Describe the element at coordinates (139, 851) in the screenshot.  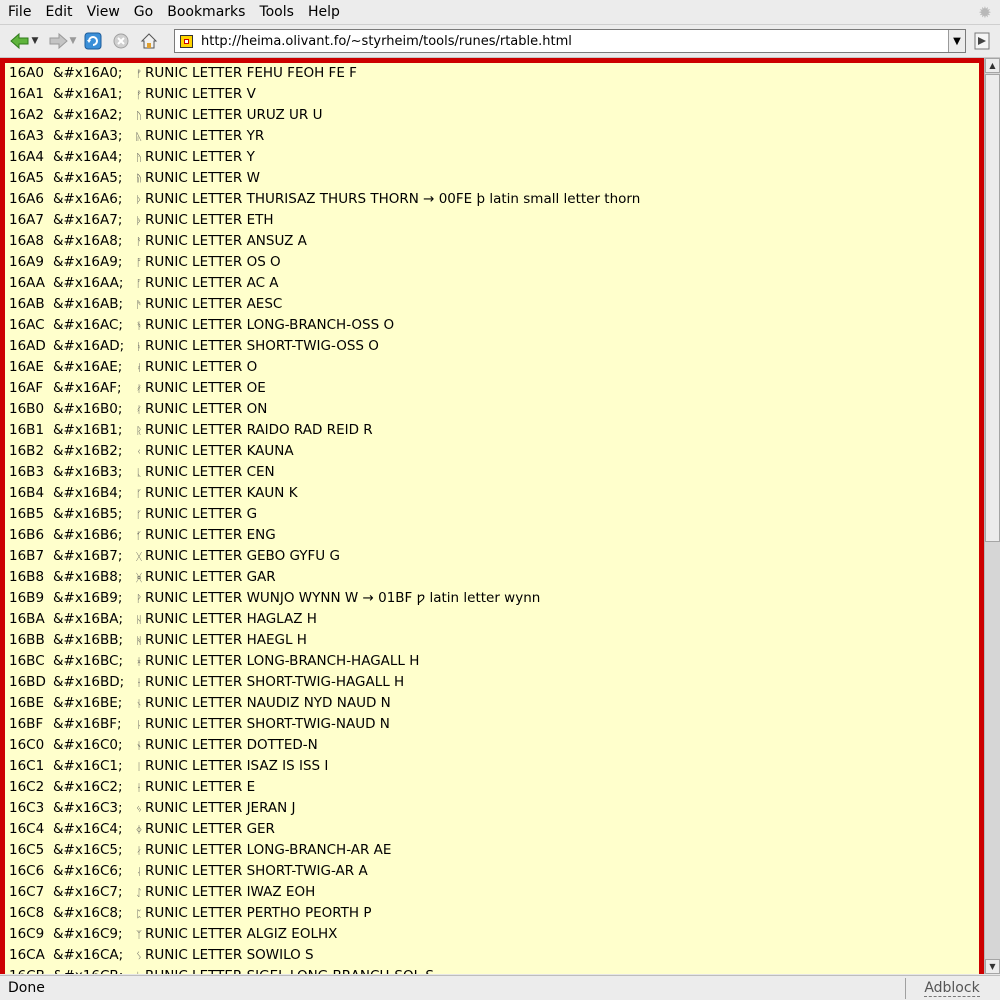
I see `row-glyph: ᛅ` at that location.